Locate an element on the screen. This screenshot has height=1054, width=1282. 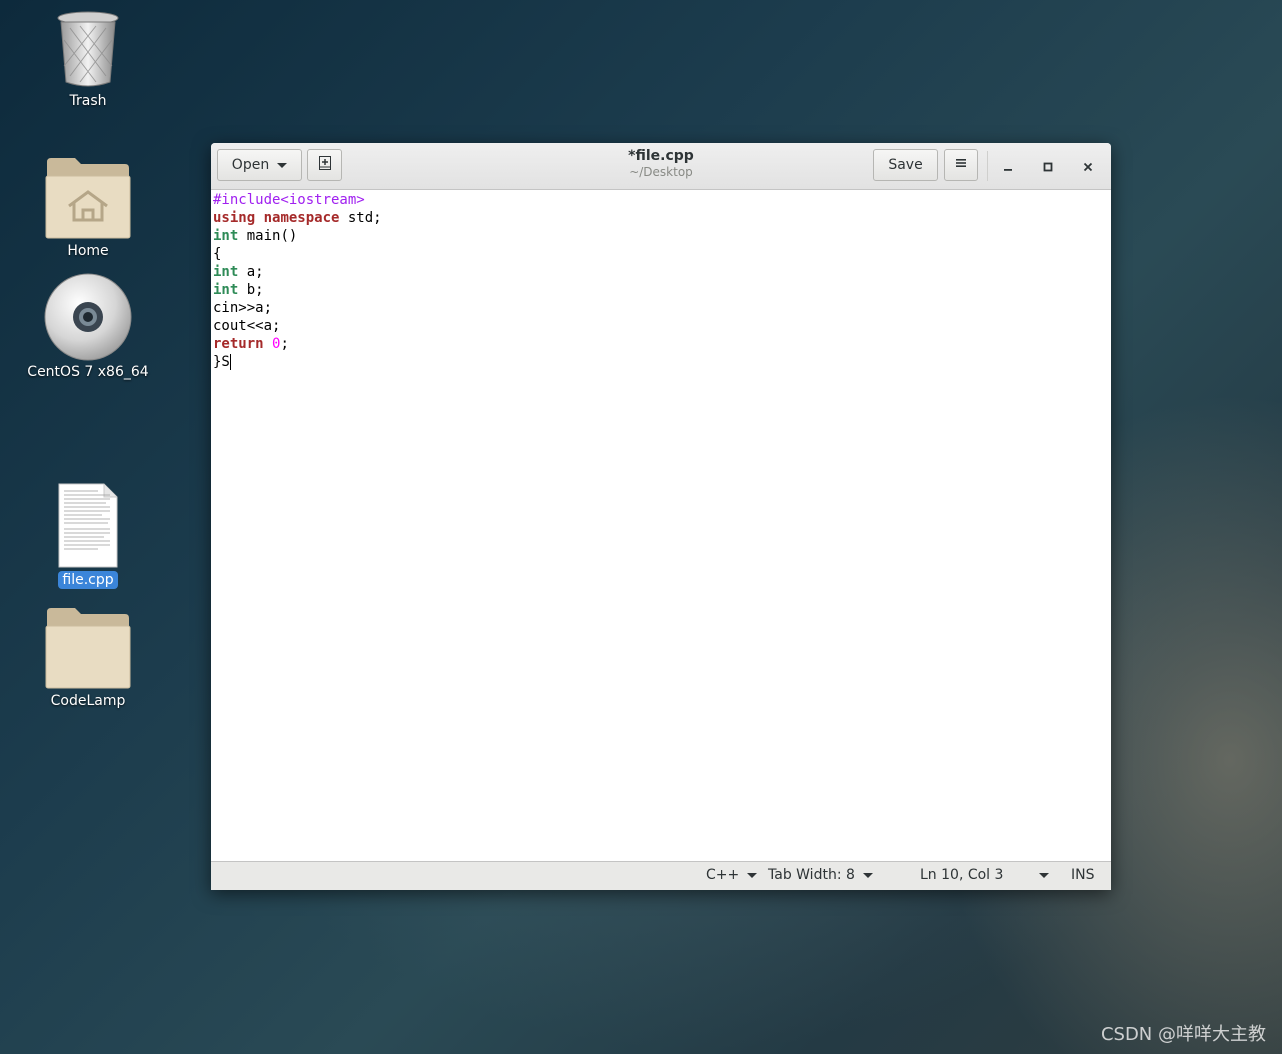
cursor-position-selector: Ln 10, Col 3 is located at coordinates (985, 875).